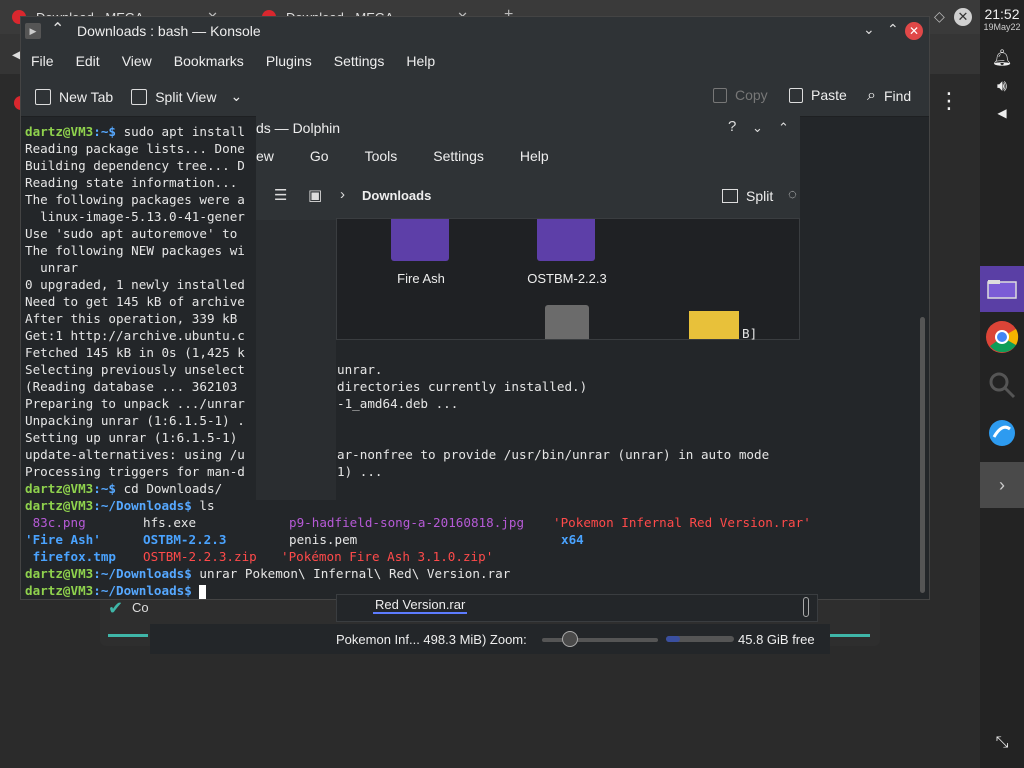 The image size is (1024, 768). Describe the element at coordinates (88, 61) in the screenshot. I see `menu-edit: Edit` at that location.